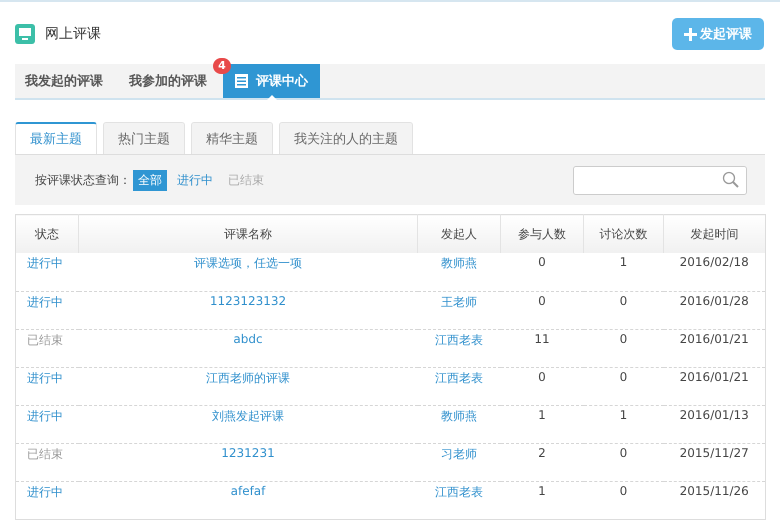  What do you see at coordinates (542, 233) in the screenshot?
I see `column-header: 参与人数` at bounding box center [542, 233].